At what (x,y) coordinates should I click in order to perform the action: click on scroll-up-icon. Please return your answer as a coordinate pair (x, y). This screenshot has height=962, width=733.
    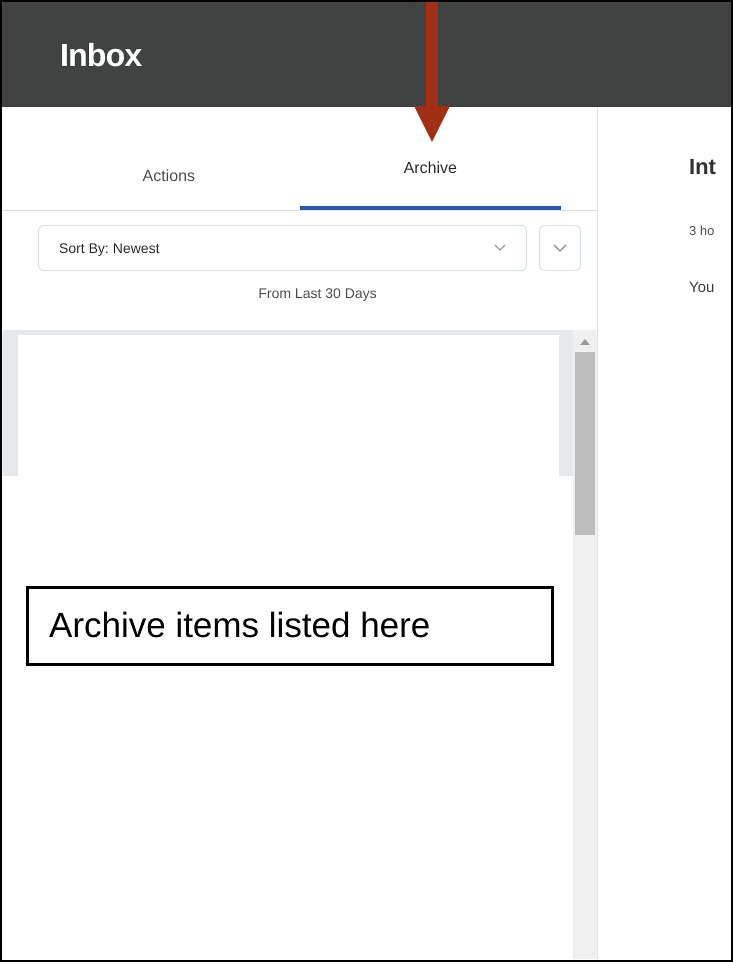
    Looking at the image, I should click on (585, 342).